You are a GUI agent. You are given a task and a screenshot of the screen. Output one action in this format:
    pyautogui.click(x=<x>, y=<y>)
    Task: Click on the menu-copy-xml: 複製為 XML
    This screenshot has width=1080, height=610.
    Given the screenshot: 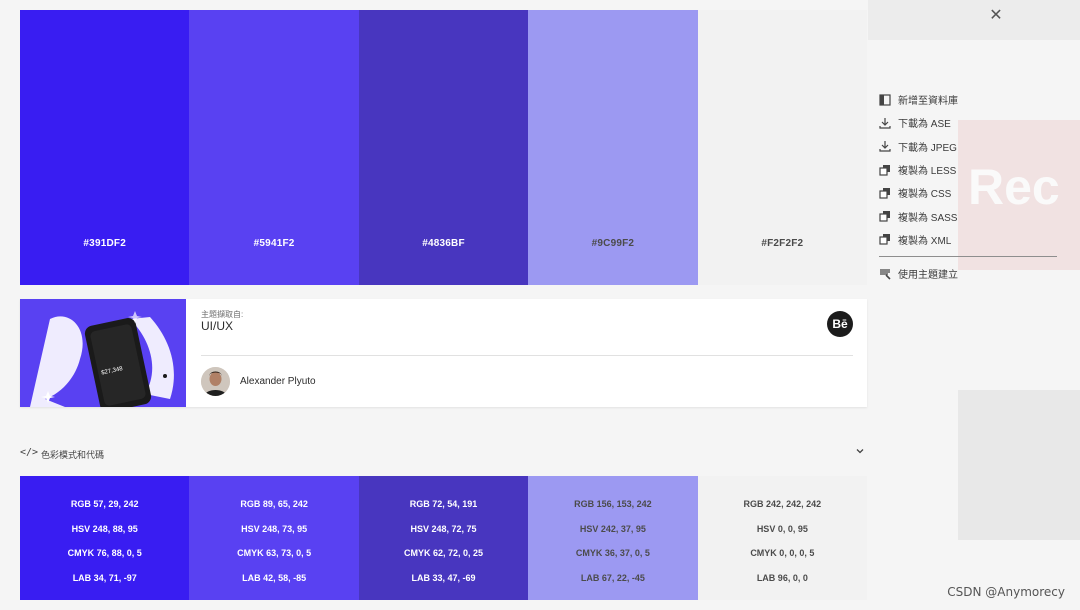 What is the action you would take?
    pyautogui.click(x=969, y=239)
    